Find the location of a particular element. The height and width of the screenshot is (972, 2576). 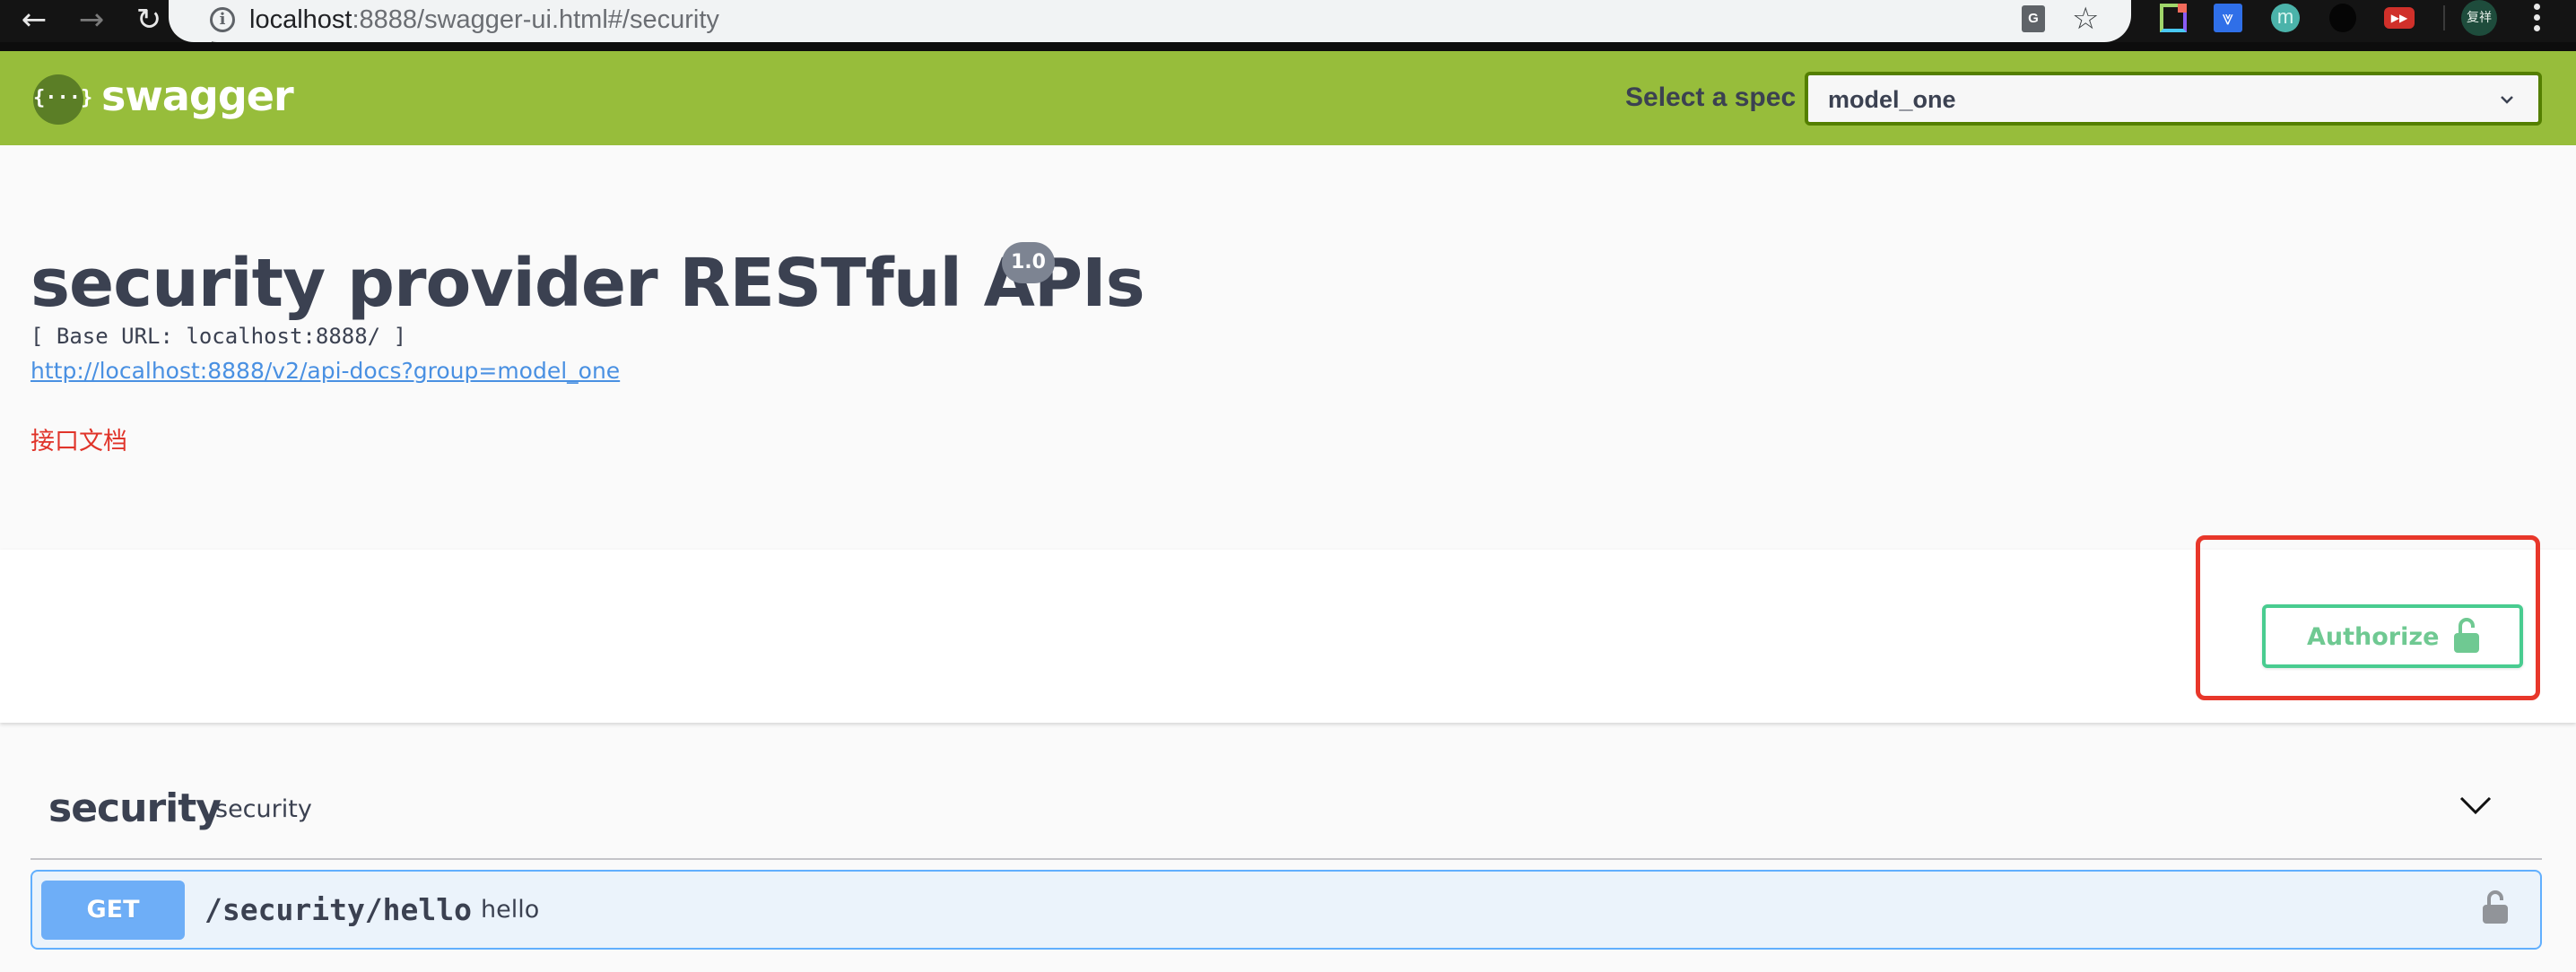

browser-menu-icon is located at coordinates (2536, 19).